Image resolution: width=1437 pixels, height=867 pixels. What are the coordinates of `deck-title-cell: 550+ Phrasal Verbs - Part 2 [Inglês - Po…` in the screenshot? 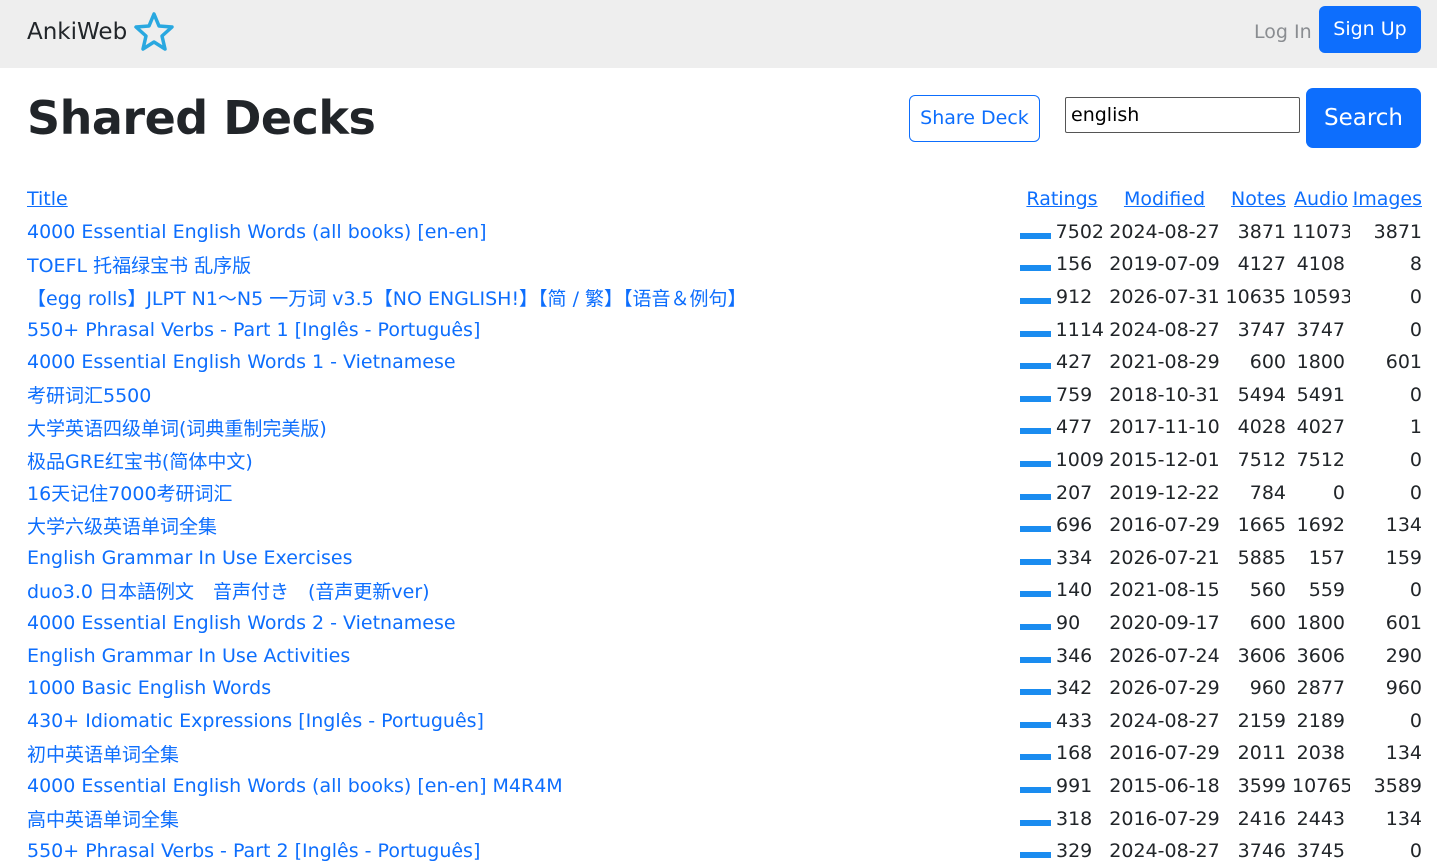 It's located at (523, 851).